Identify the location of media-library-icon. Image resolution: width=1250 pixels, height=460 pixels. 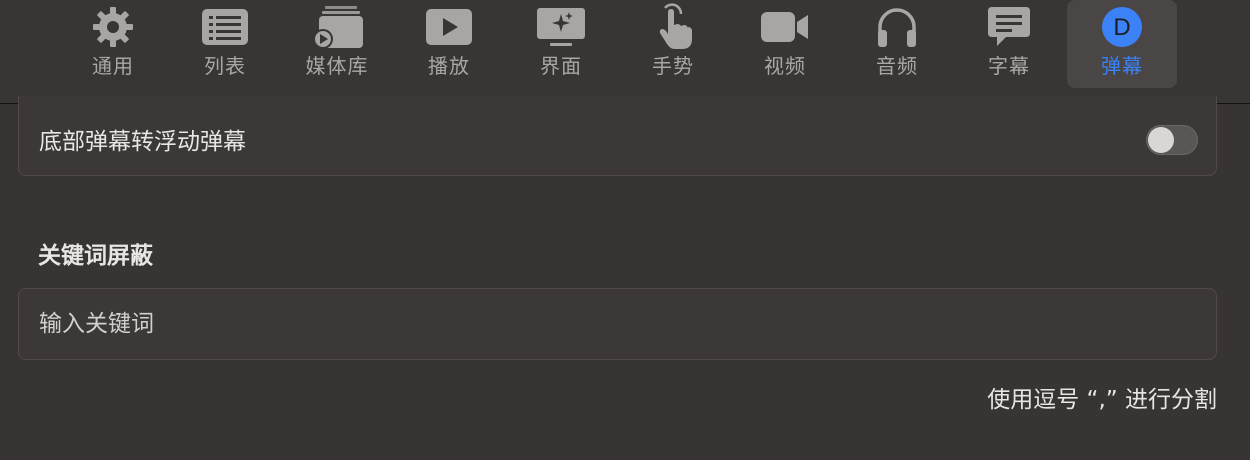
(337, 27).